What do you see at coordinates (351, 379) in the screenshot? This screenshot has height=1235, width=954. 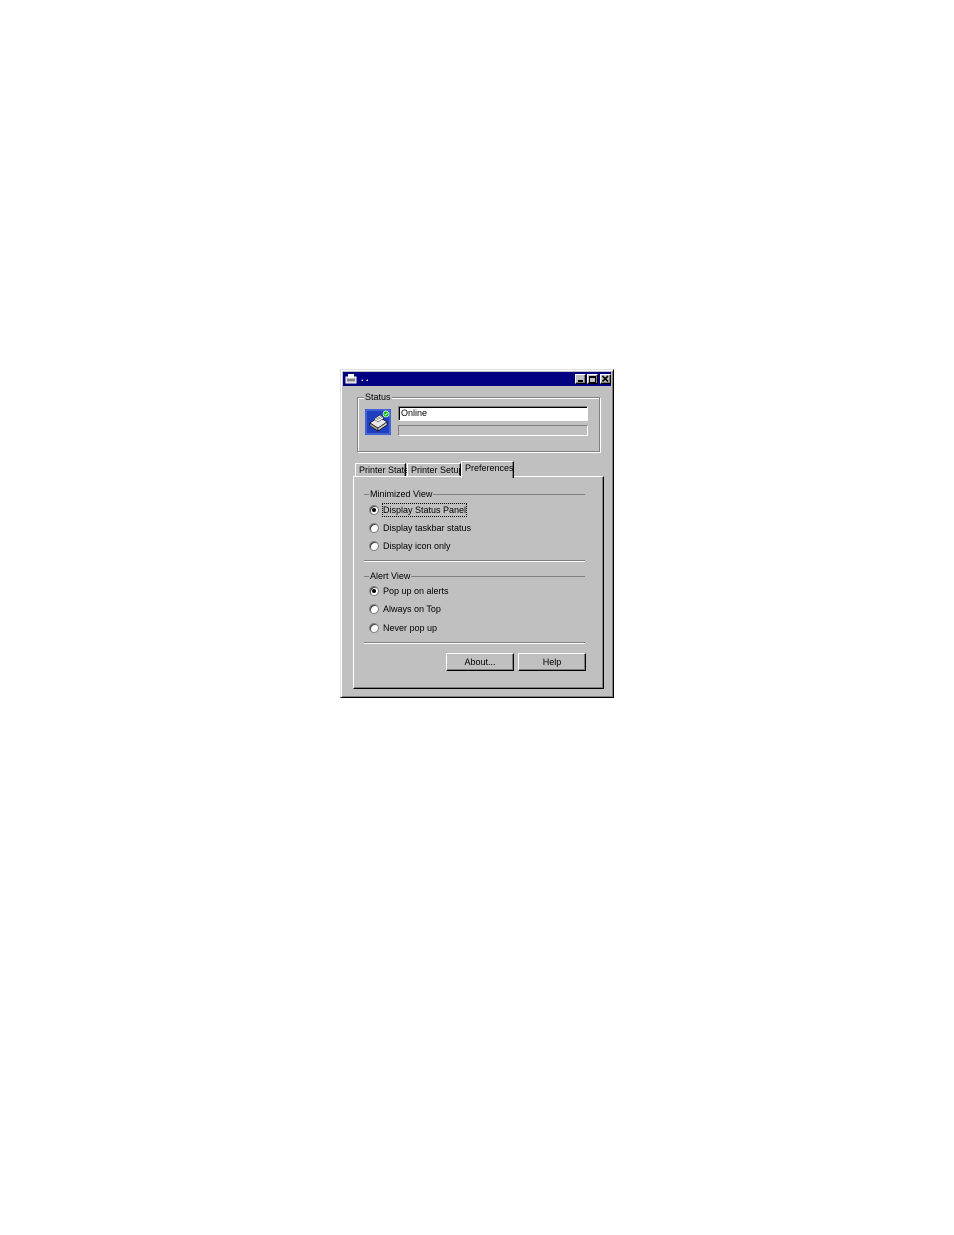 I see `printer-app-icon` at bounding box center [351, 379].